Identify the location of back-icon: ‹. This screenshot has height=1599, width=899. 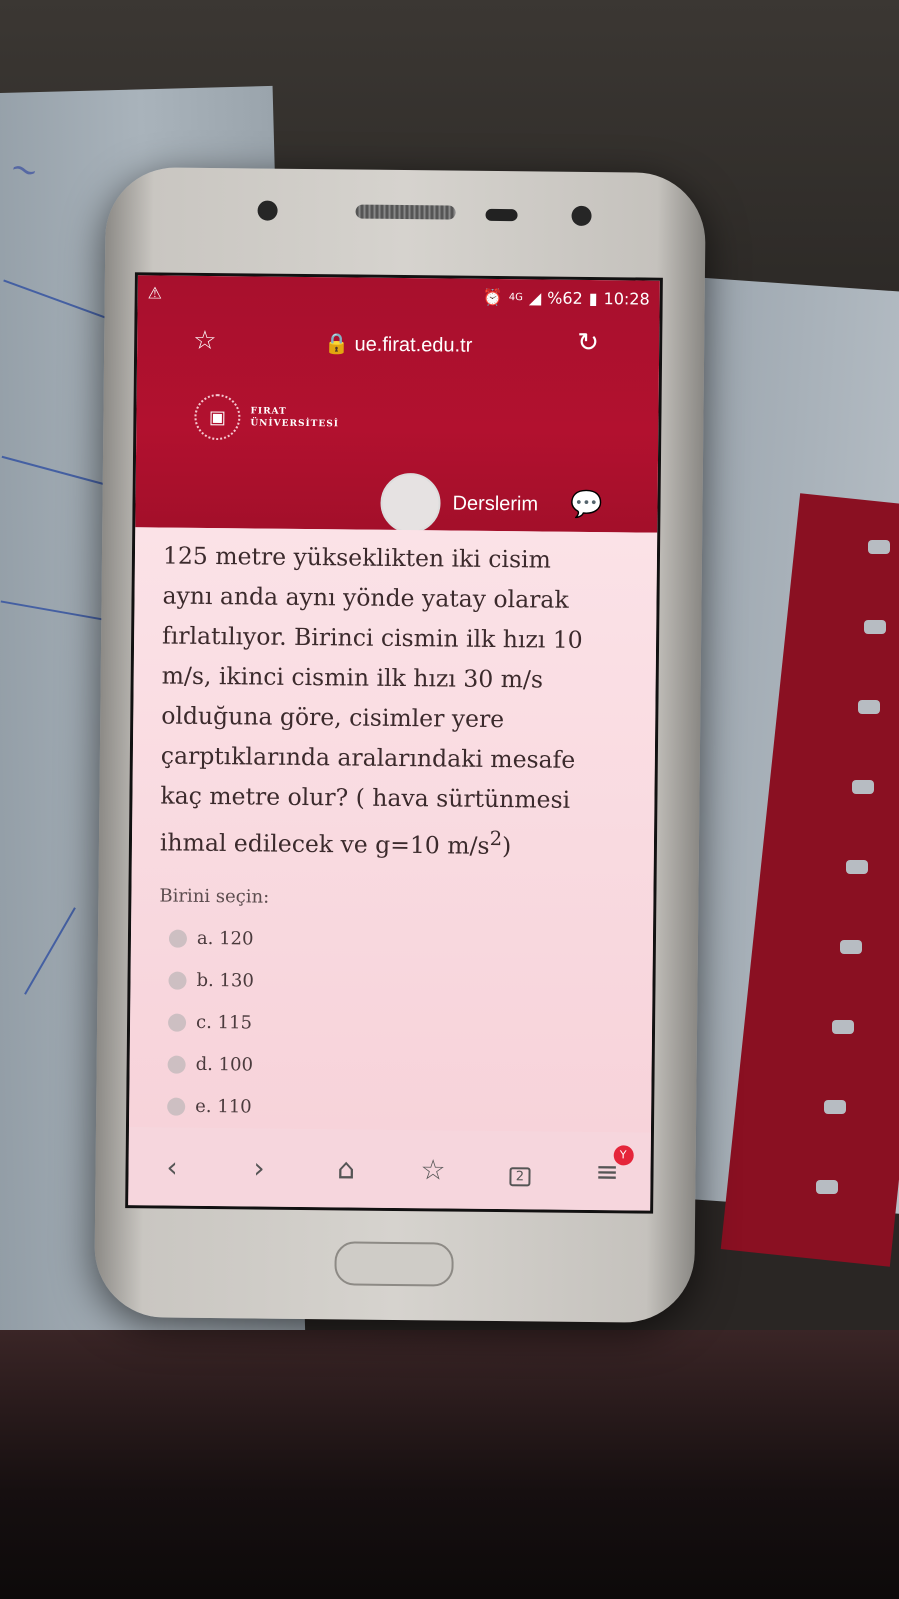
(172, 1166).